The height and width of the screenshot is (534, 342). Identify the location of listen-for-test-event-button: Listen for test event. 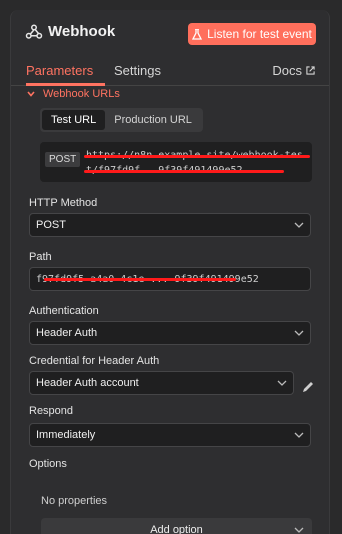
(252, 34).